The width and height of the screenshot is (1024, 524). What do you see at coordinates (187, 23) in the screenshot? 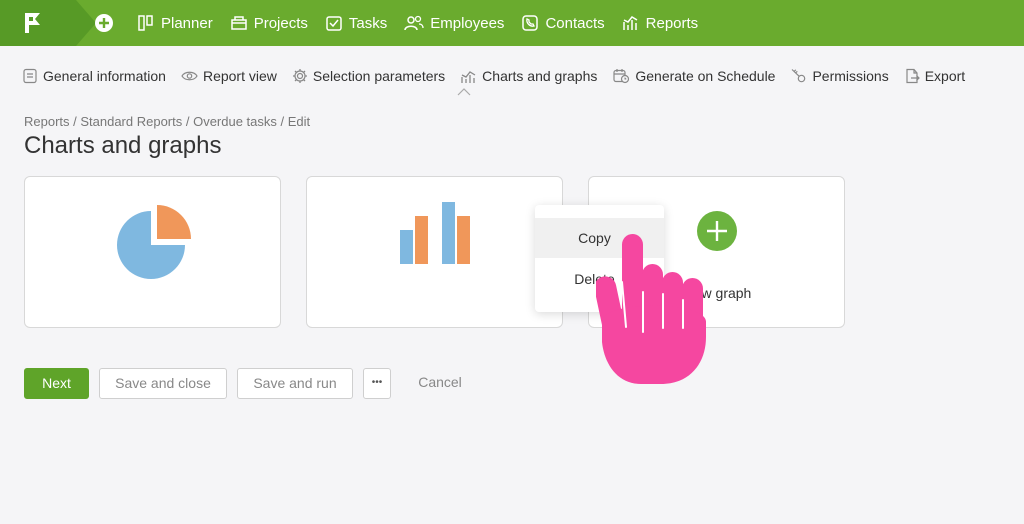
I see `nav-planner-label: Planner` at bounding box center [187, 23].